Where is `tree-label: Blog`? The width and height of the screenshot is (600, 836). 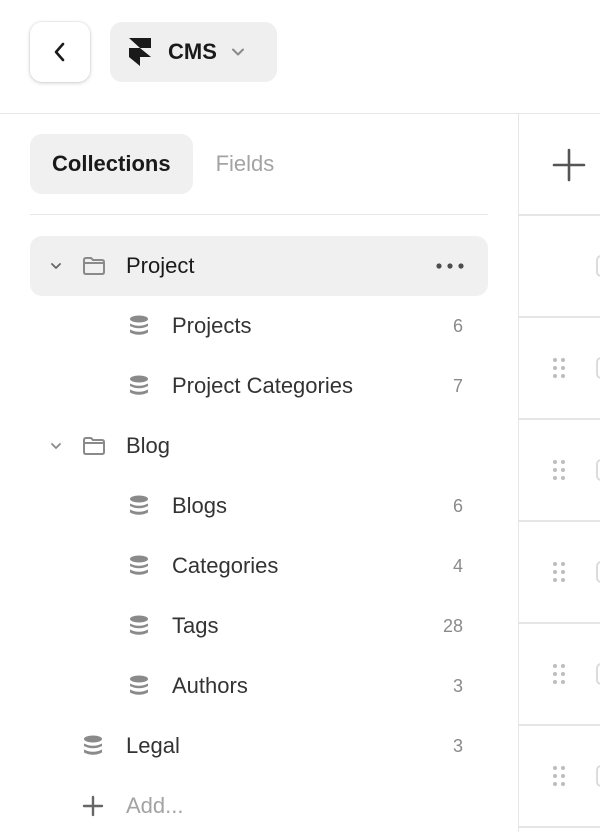
tree-label: Blog is located at coordinates (148, 445).